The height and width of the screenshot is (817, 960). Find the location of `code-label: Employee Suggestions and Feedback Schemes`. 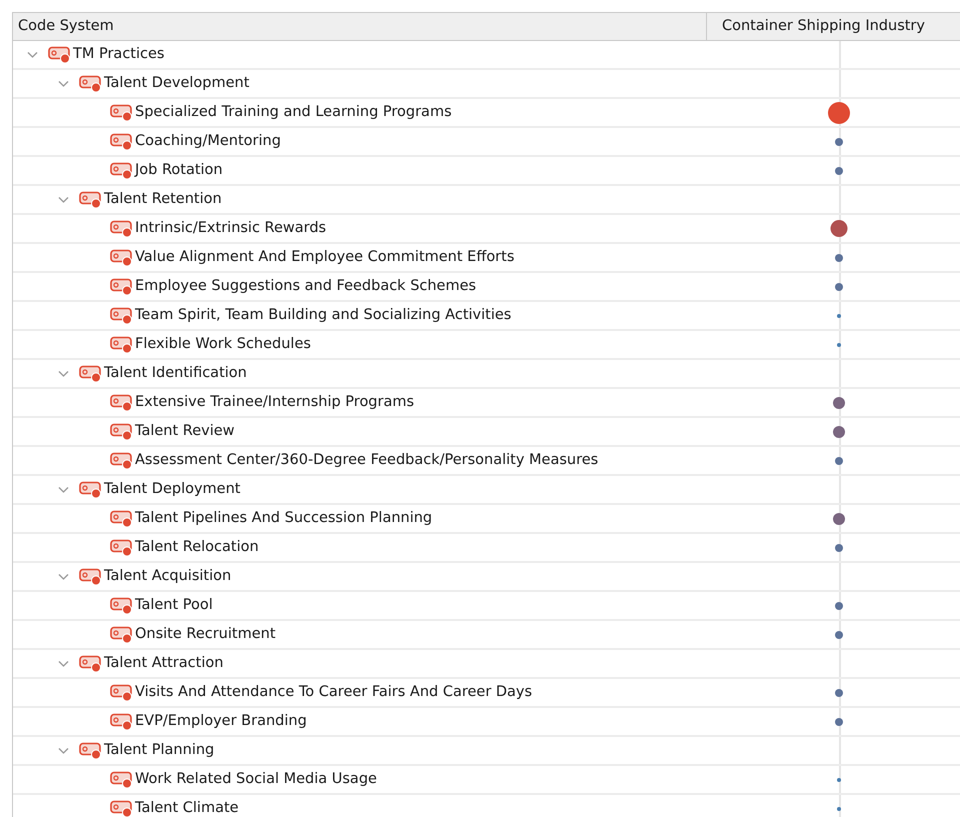

code-label: Employee Suggestions and Feedback Schemes is located at coordinates (305, 287).